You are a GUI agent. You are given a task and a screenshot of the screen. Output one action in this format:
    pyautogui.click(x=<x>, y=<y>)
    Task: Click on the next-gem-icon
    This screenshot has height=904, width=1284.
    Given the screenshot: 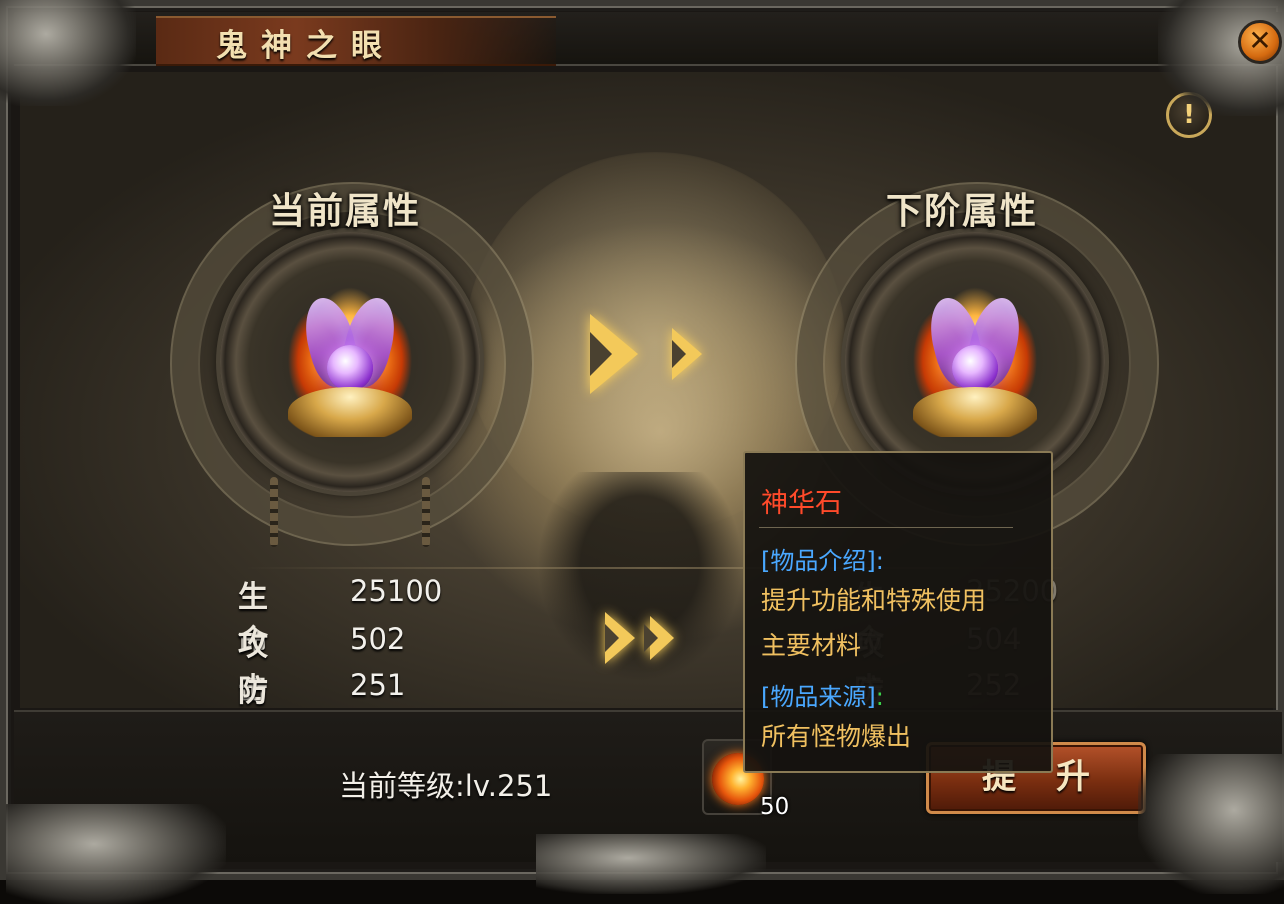 What is the action you would take?
    pyautogui.click(x=975, y=357)
    